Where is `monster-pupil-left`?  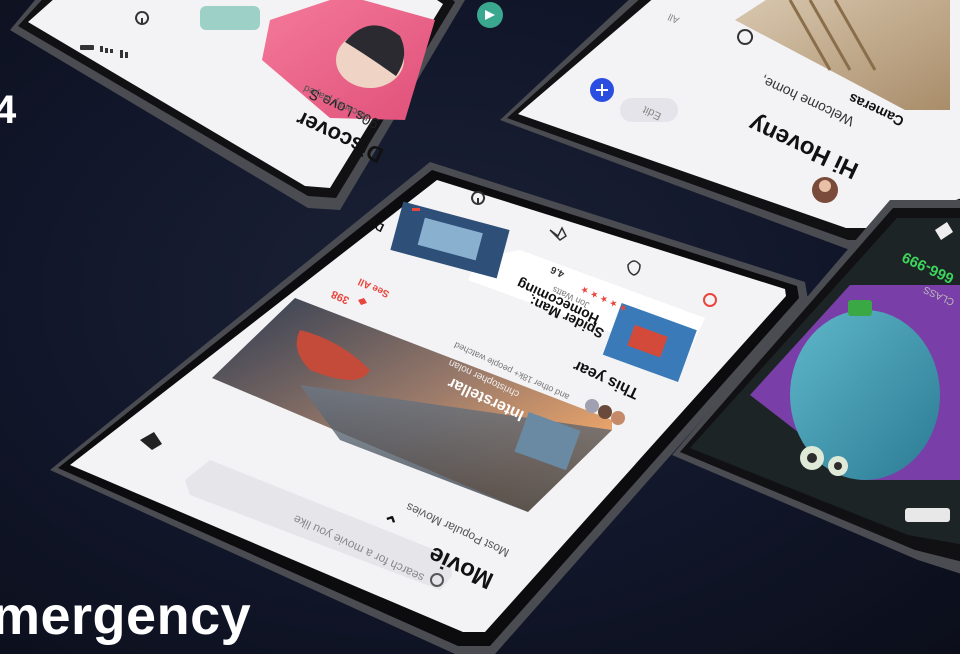 monster-pupil-left is located at coordinates (812, 458).